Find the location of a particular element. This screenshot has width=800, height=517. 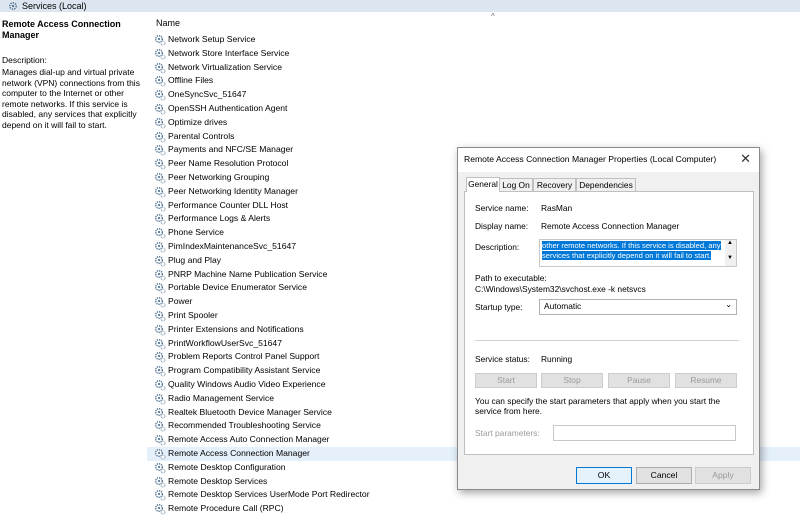

list-header: Name ^ is located at coordinates (473, 23).